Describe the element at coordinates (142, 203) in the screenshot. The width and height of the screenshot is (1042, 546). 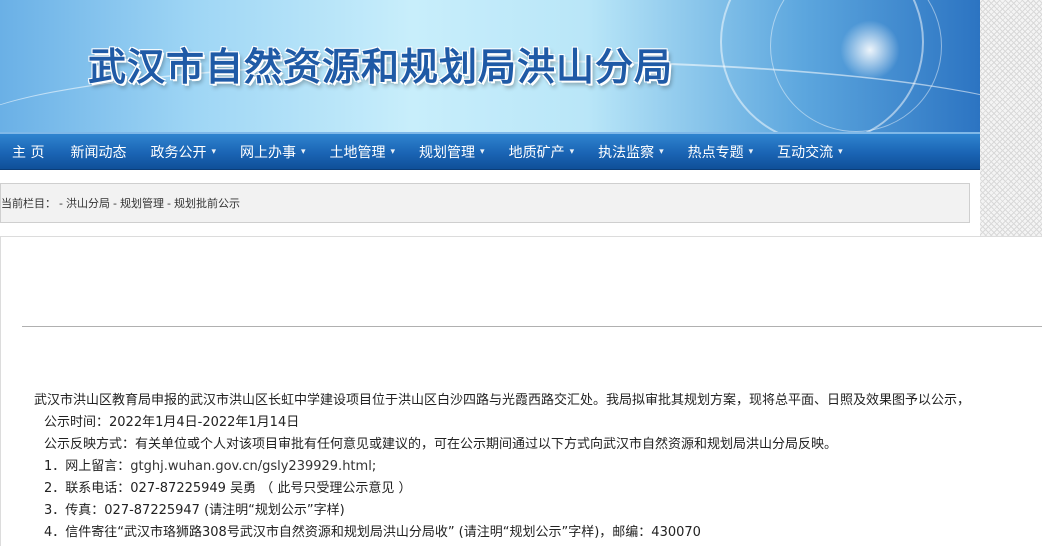
I see `breadcrumb-link-planning: 规划管理` at that location.